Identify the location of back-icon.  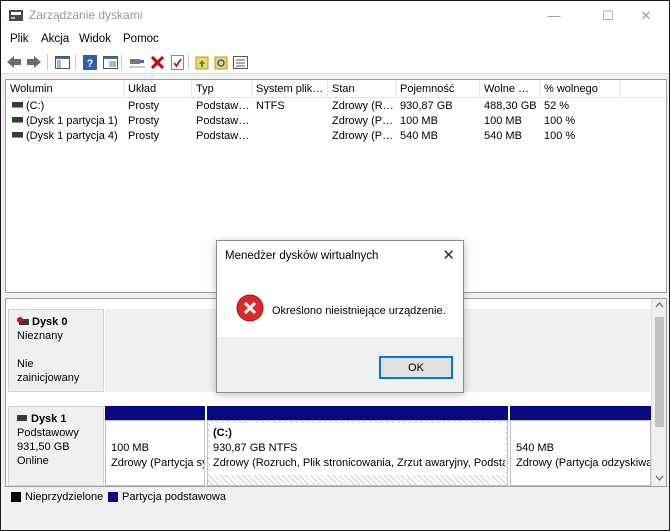
(14, 62).